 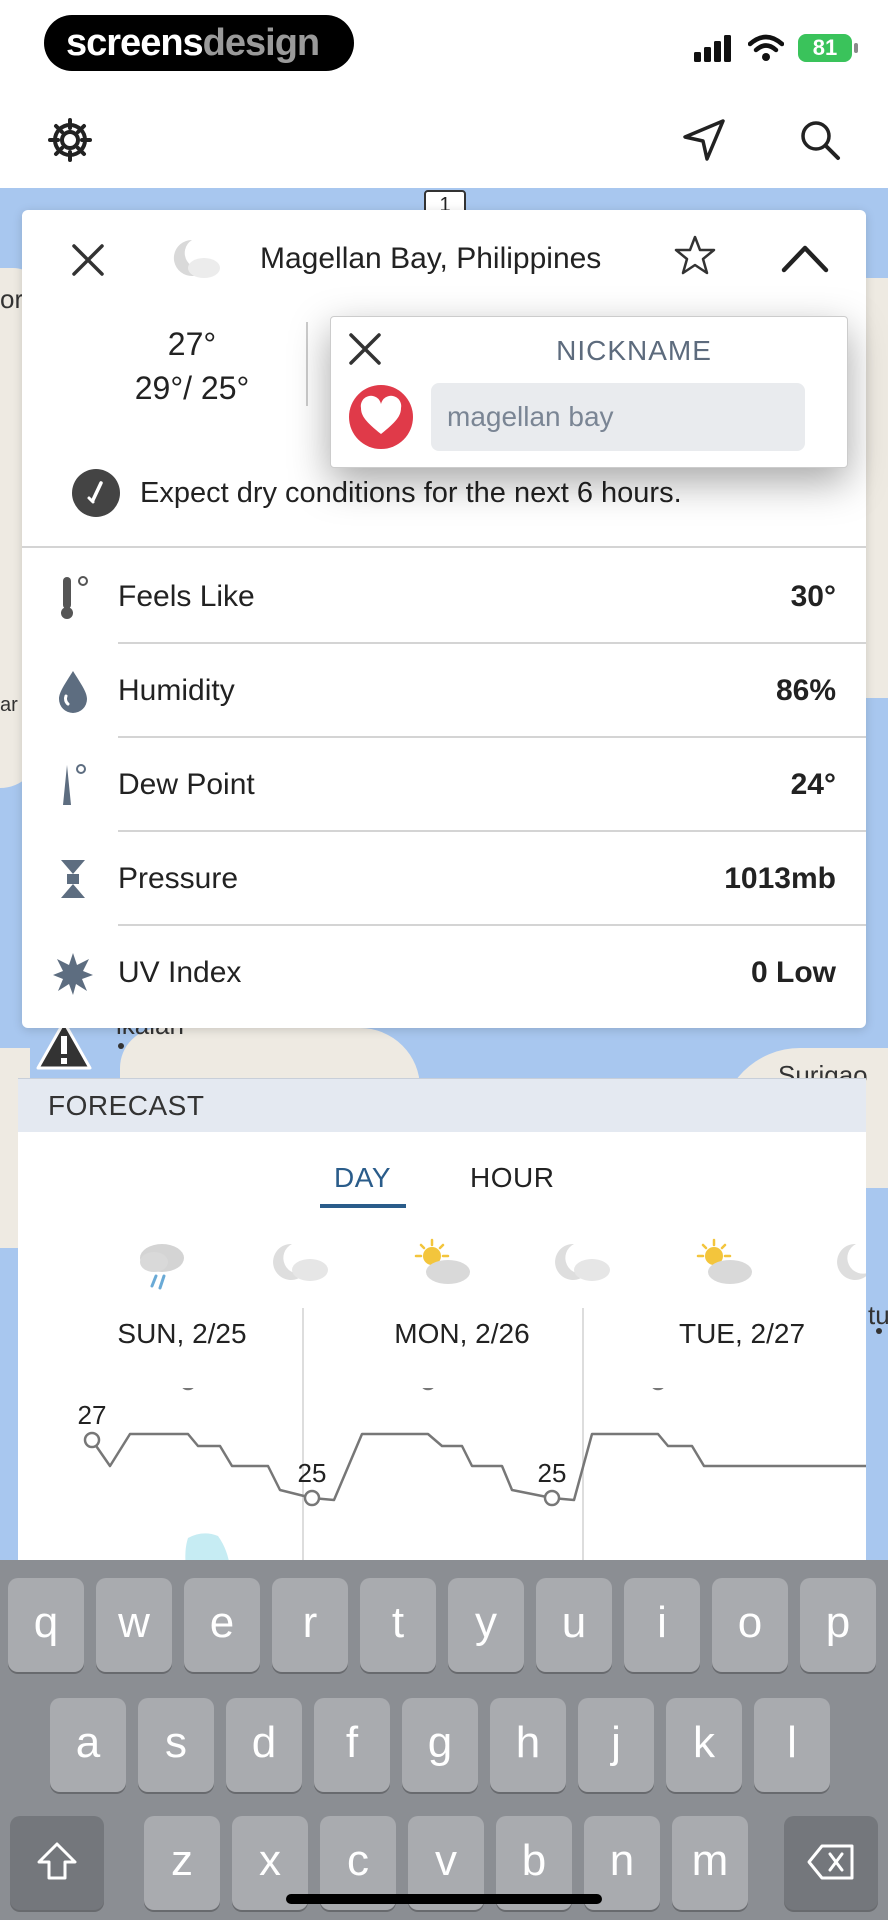 What do you see at coordinates (126, 1105) in the screenshot?
I see `forecast-header-label: FORECAST` at bounding box center [126, 1105].